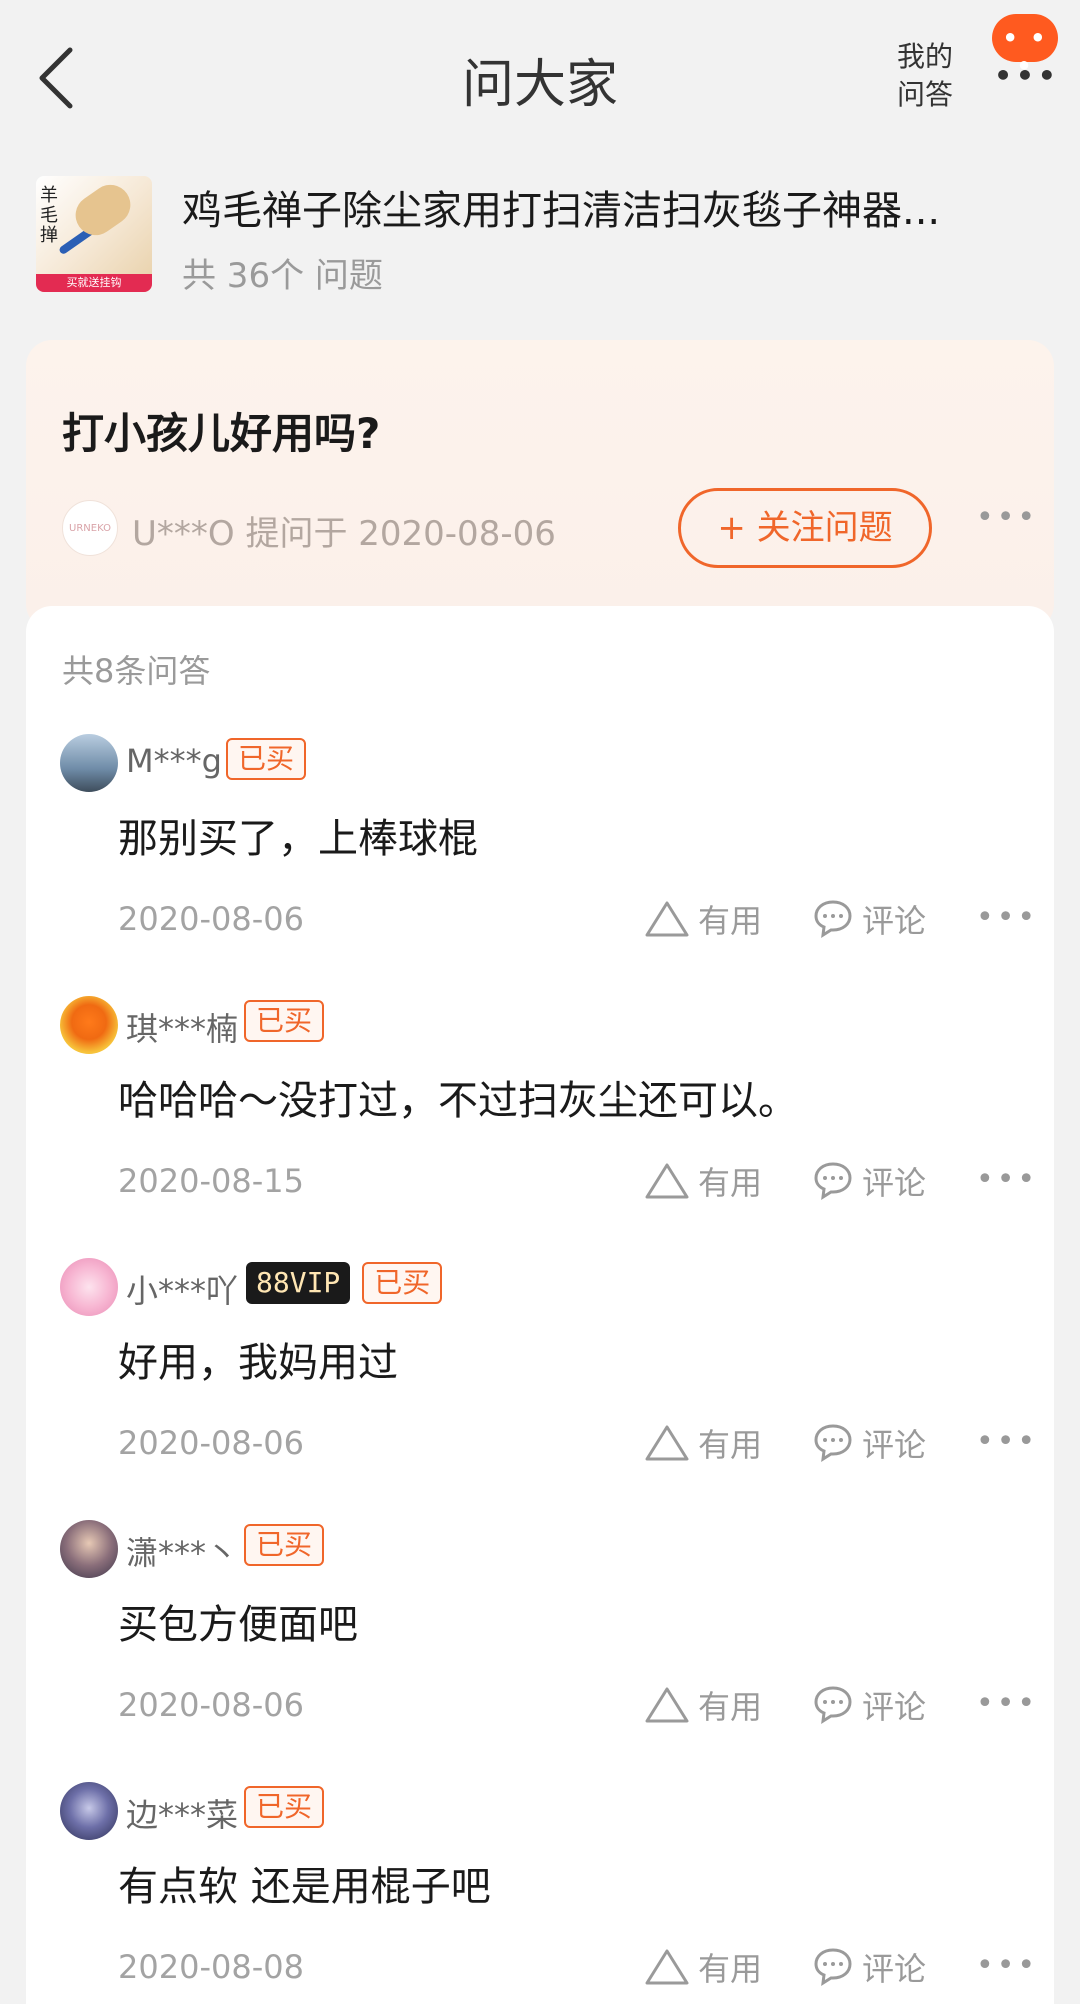 This screenshot has height=2004, width=1080. Describe the element at coordinates (182, 1291) in the screenshot. I see `answer-username: 小***吖` at that location.